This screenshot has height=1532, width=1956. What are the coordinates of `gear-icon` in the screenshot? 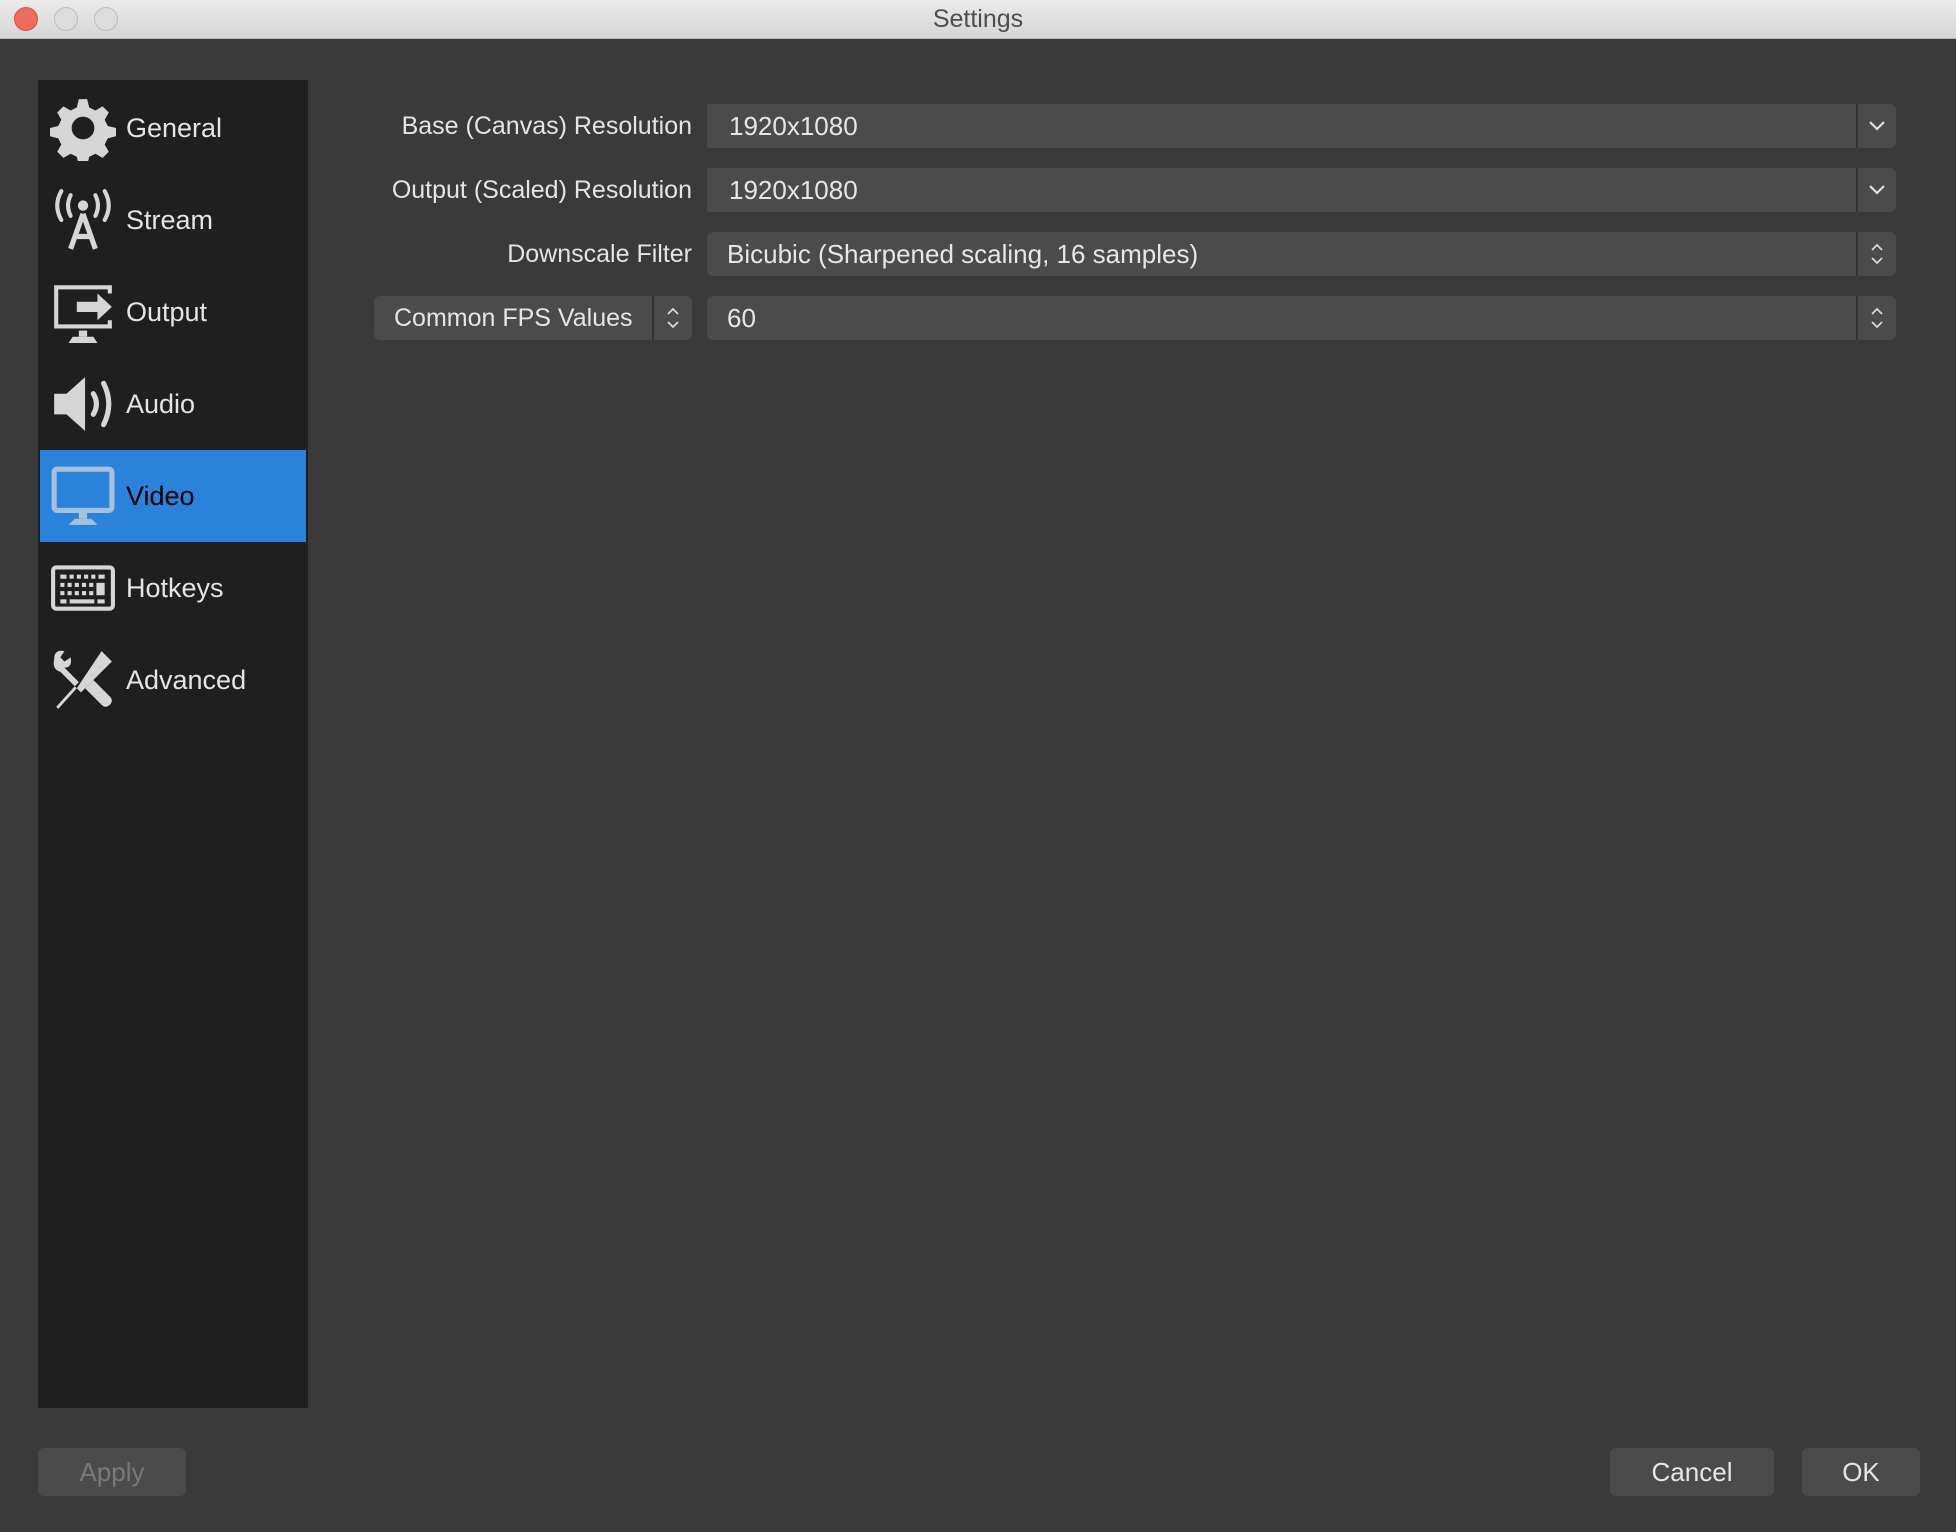 It's located at (83, 128).